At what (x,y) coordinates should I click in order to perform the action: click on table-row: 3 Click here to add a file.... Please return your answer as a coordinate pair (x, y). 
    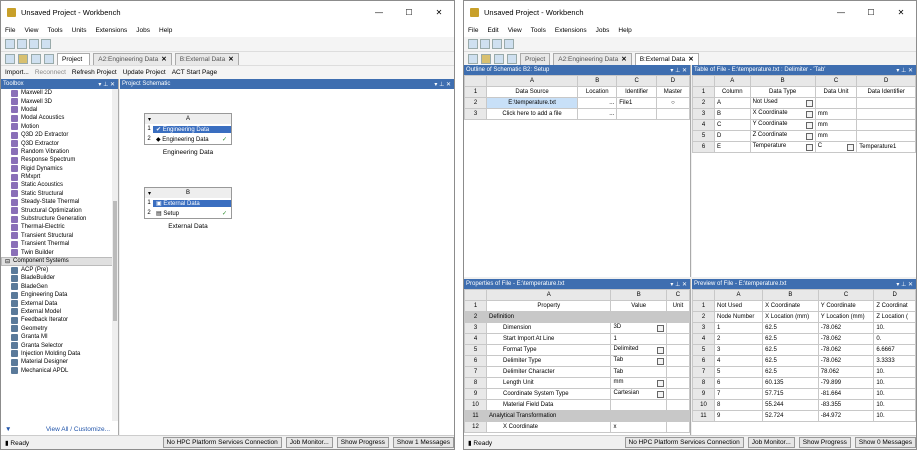
    Looking at the image, I should click on (577, 114).